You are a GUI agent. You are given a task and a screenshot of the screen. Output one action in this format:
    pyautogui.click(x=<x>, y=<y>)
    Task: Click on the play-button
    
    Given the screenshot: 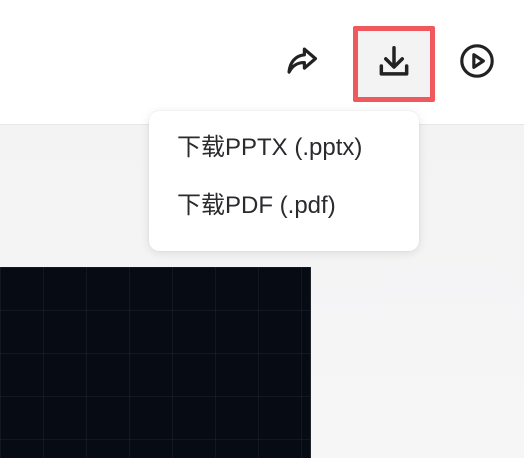 What is the action you would take?
    pyautogui.click(x=477, y=63)
    